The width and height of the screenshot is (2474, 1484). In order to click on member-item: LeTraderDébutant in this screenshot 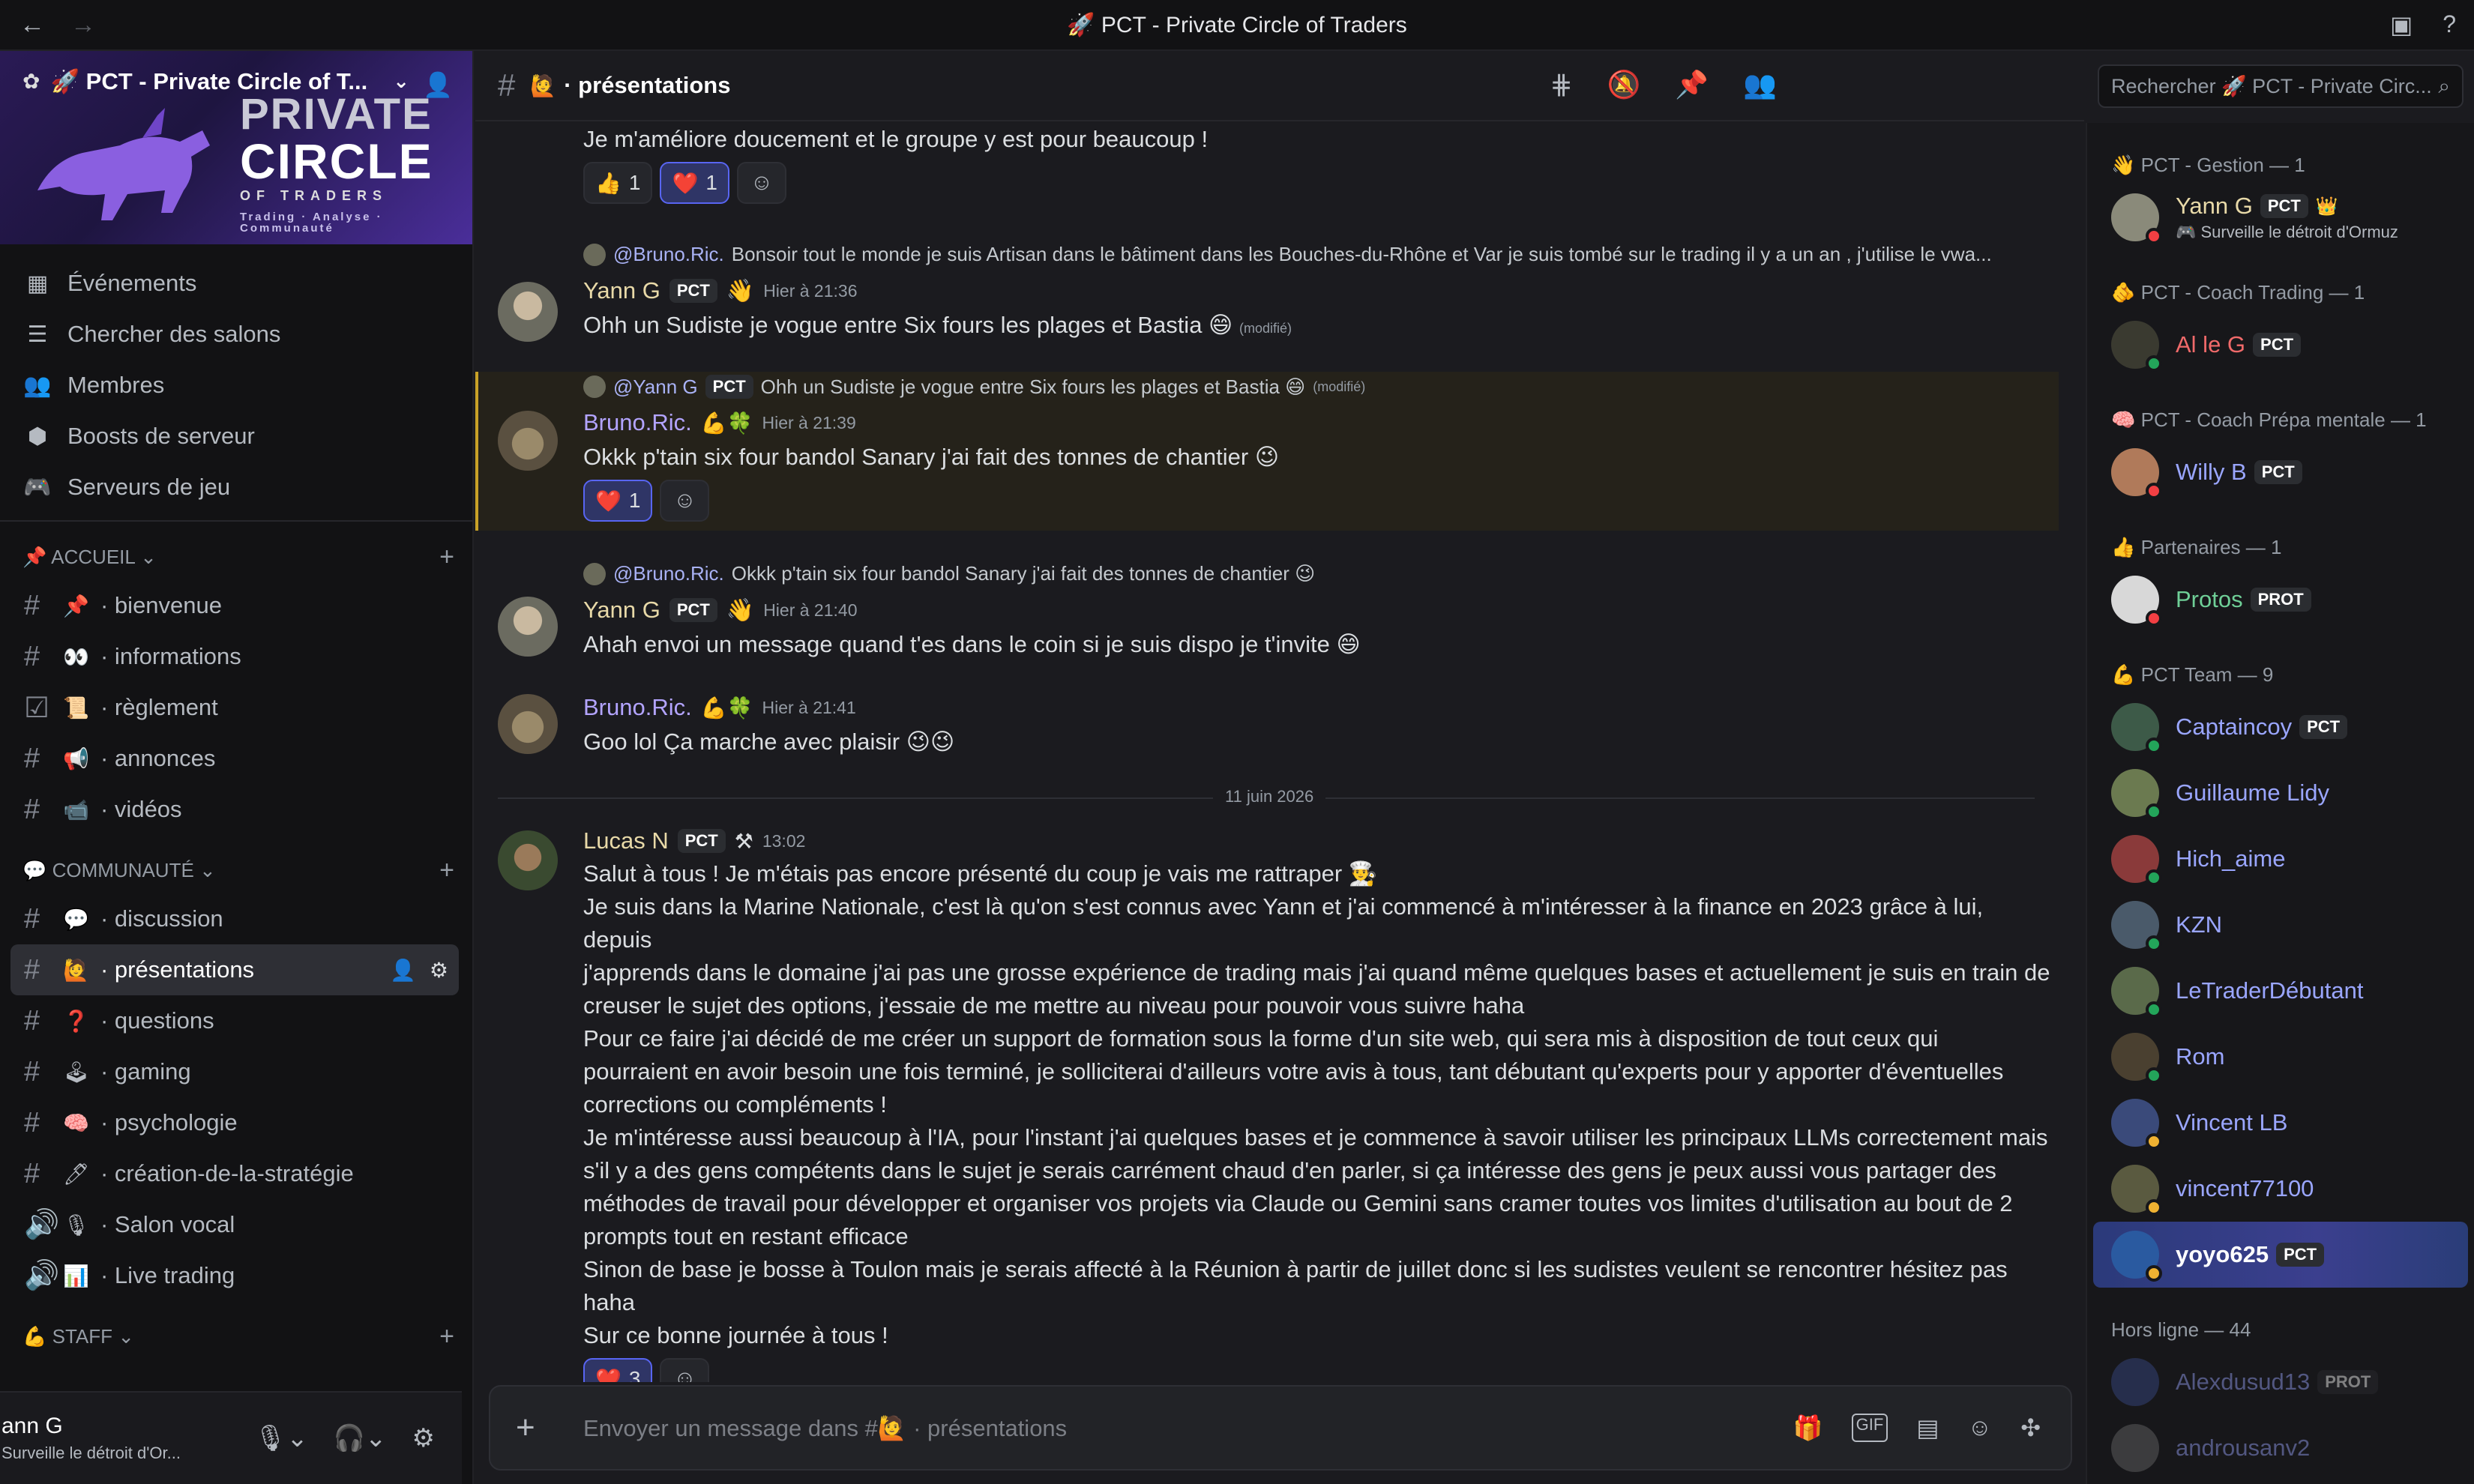, I will do `click(2280, 991)`.